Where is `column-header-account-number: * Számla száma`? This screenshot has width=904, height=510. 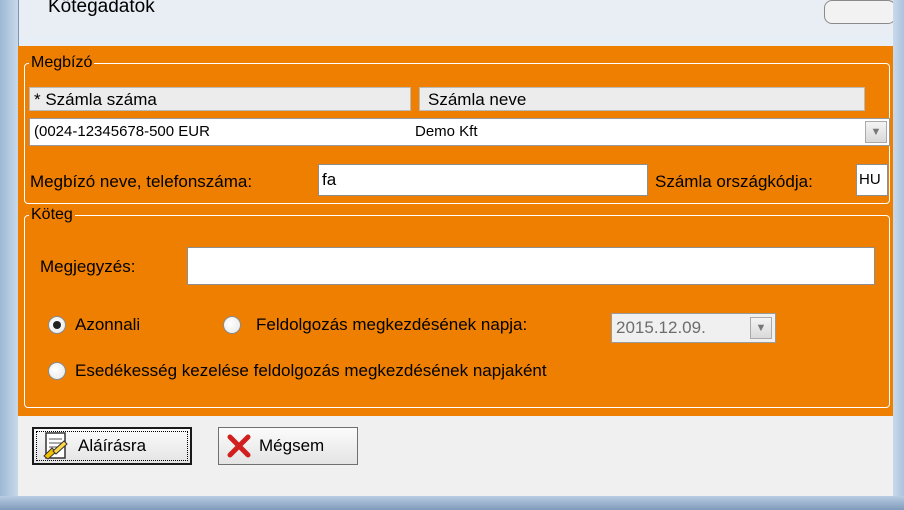
column-header-account-number: * Számla száma is located at coordinates (220, 99).